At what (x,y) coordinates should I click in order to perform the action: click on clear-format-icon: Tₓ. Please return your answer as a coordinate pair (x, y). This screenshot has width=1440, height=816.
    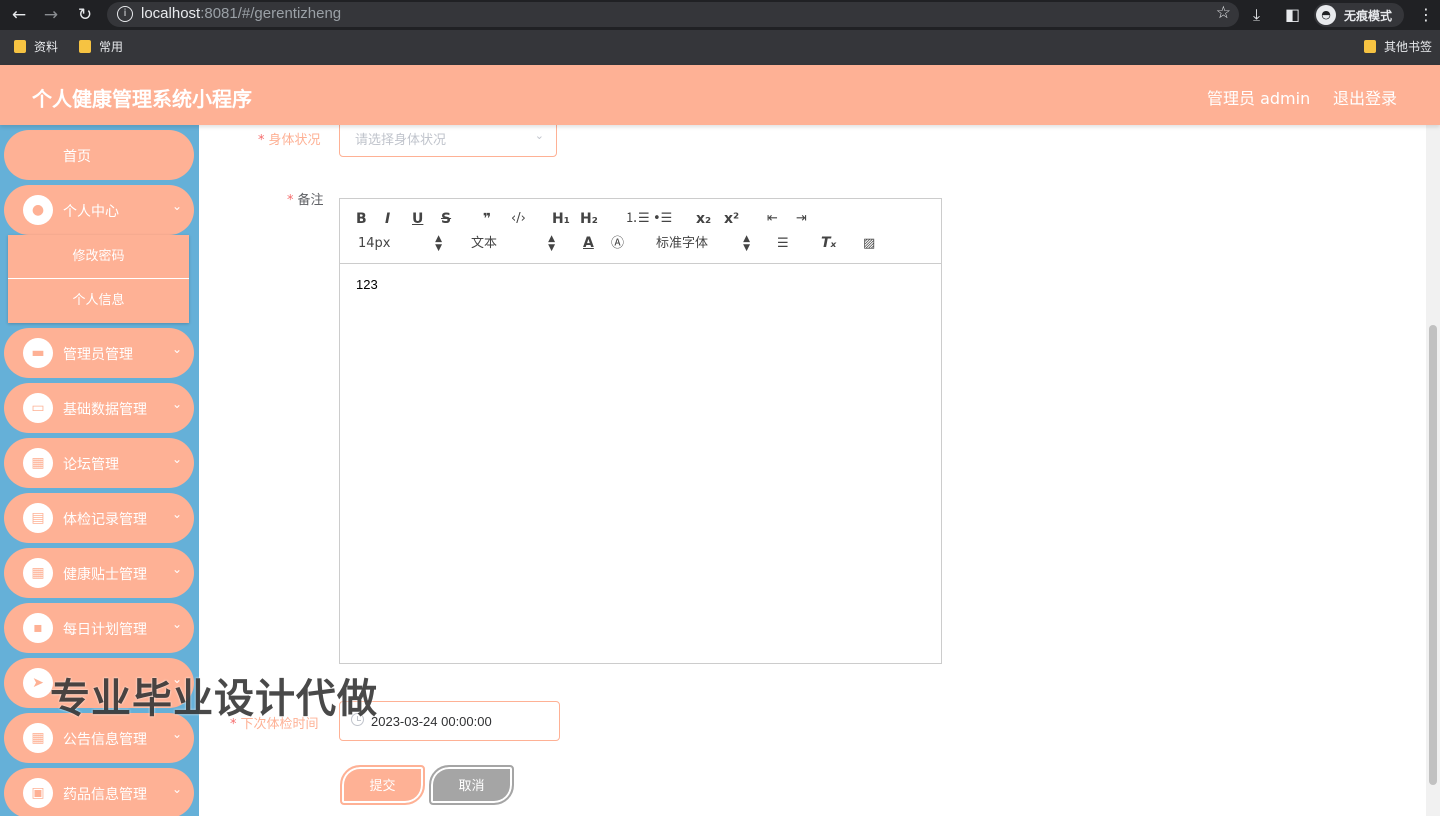
    Looking at the image, I should click on (828, 243).